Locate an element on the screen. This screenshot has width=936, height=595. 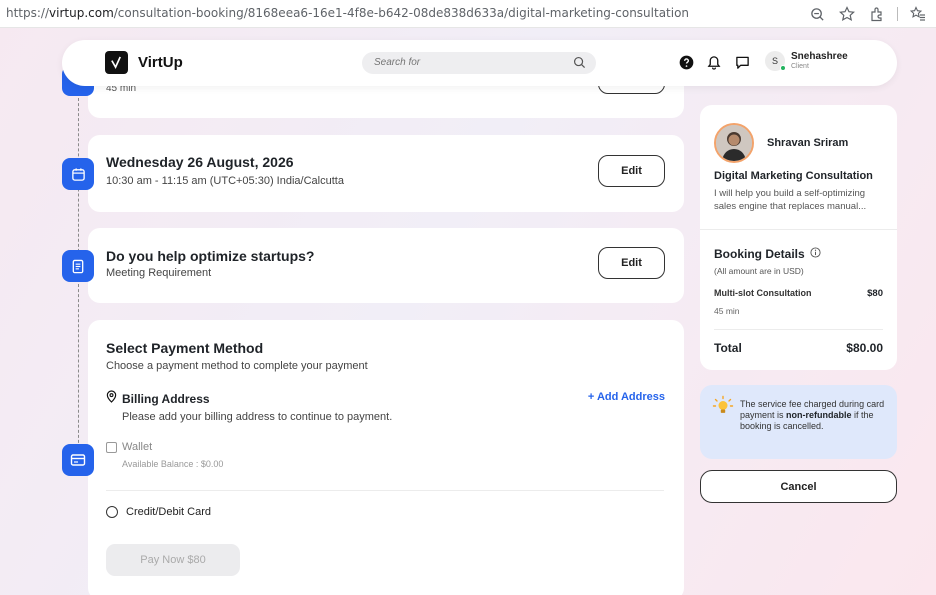
logo-mark-icon is located at coordinates (116, 62).